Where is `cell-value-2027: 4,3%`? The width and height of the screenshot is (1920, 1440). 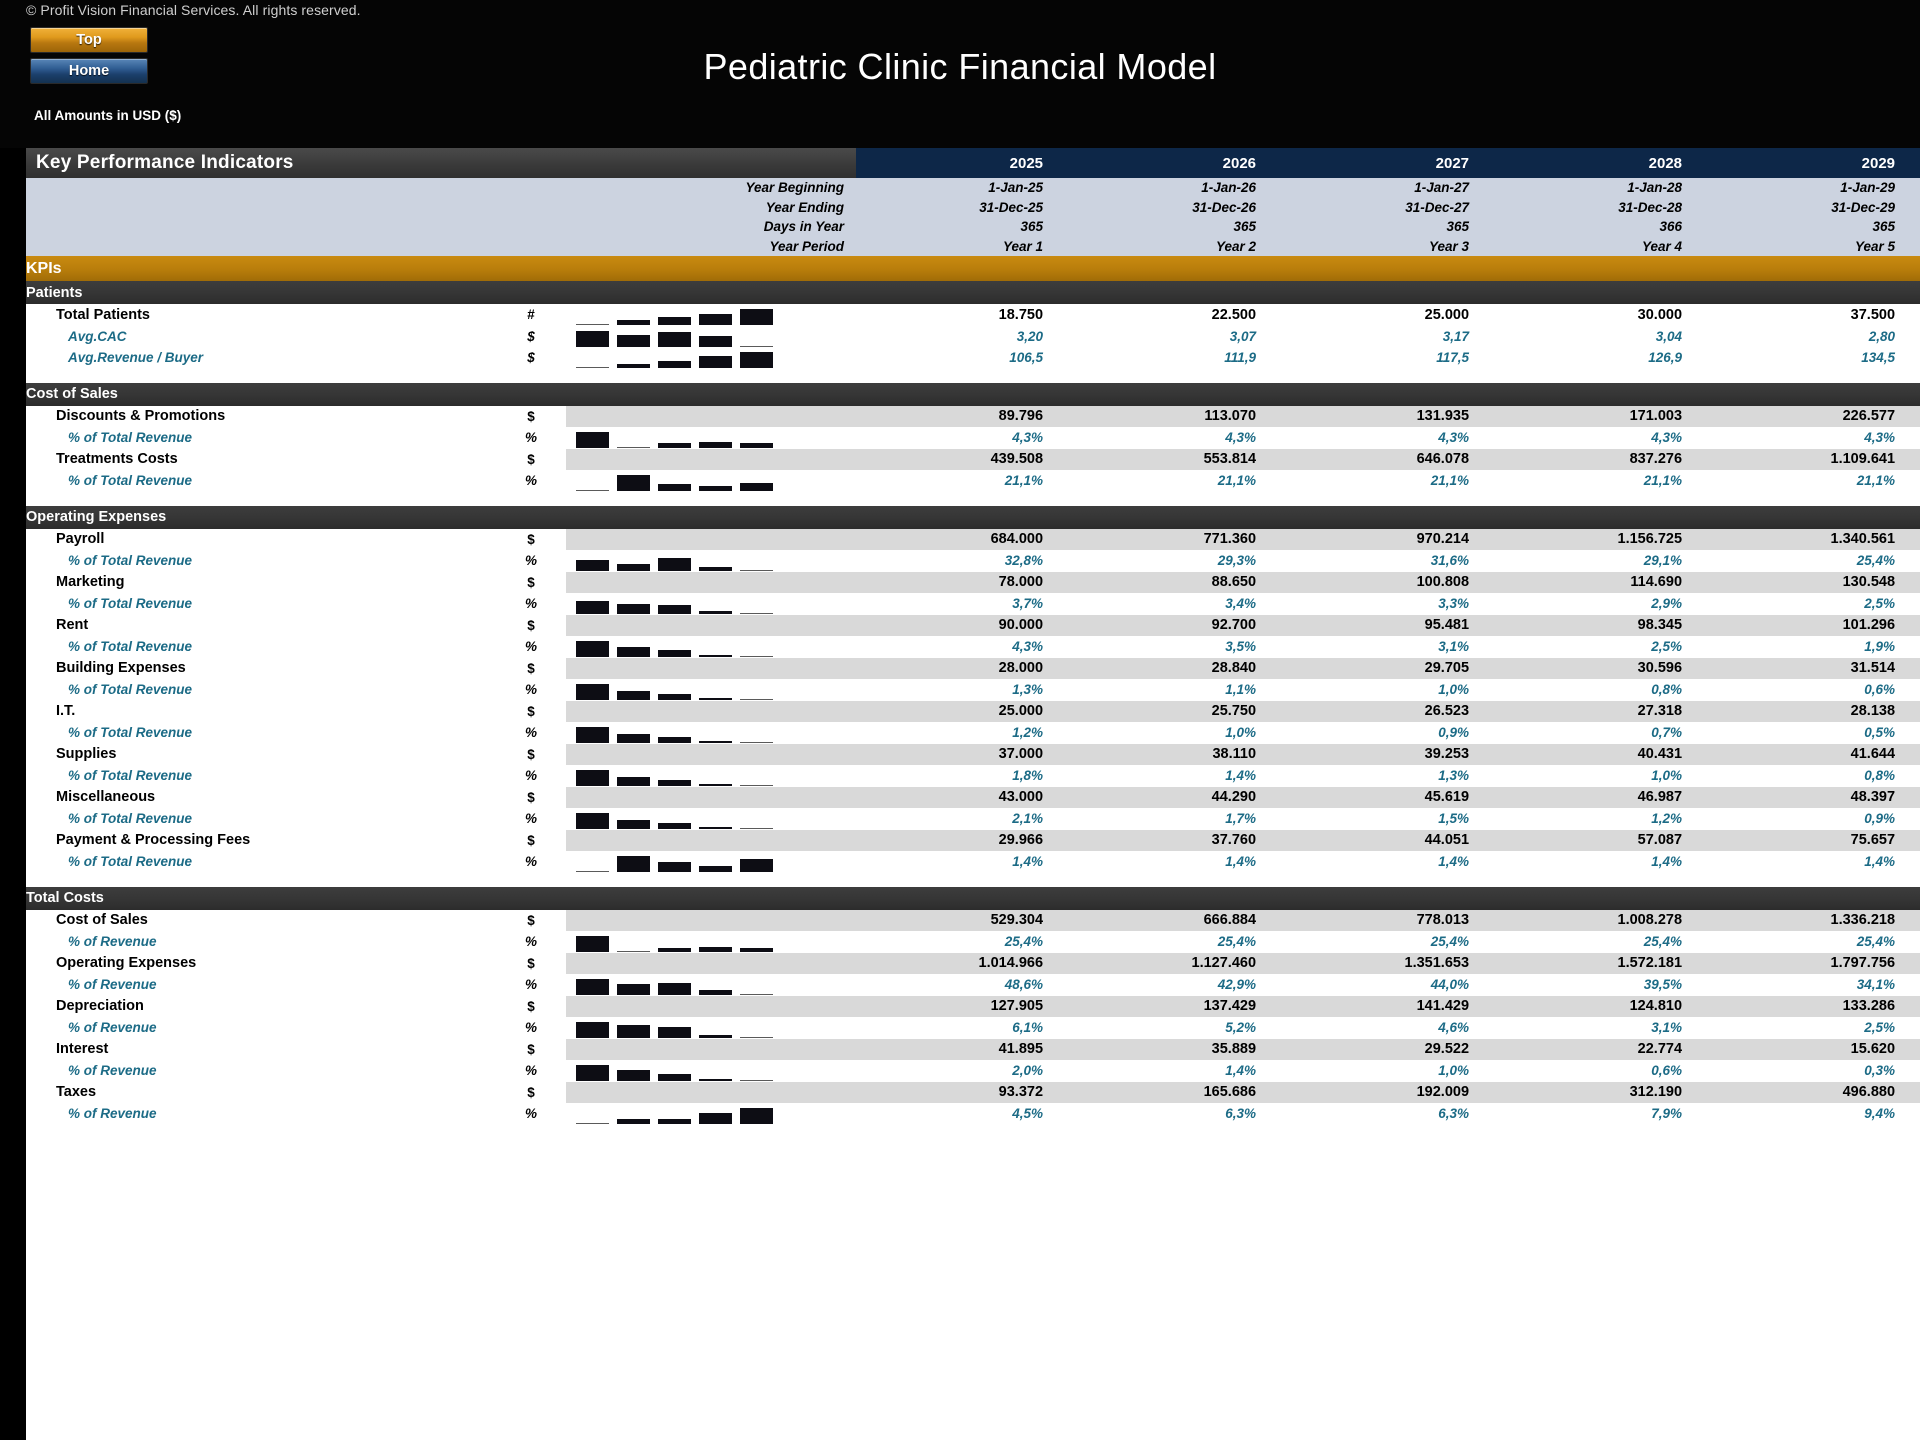
cell-value-2027: 4,3% is located at coordinates (1454, 438).